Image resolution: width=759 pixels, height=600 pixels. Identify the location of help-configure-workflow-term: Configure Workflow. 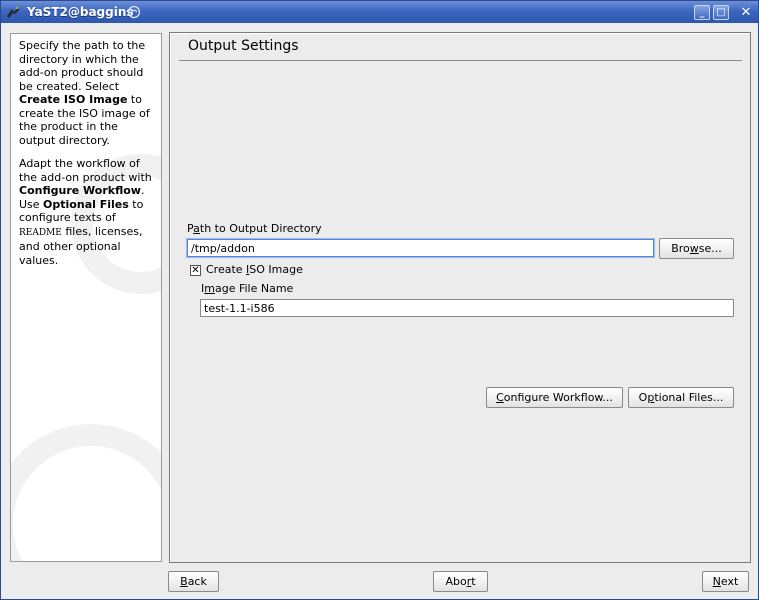
(80, 190).